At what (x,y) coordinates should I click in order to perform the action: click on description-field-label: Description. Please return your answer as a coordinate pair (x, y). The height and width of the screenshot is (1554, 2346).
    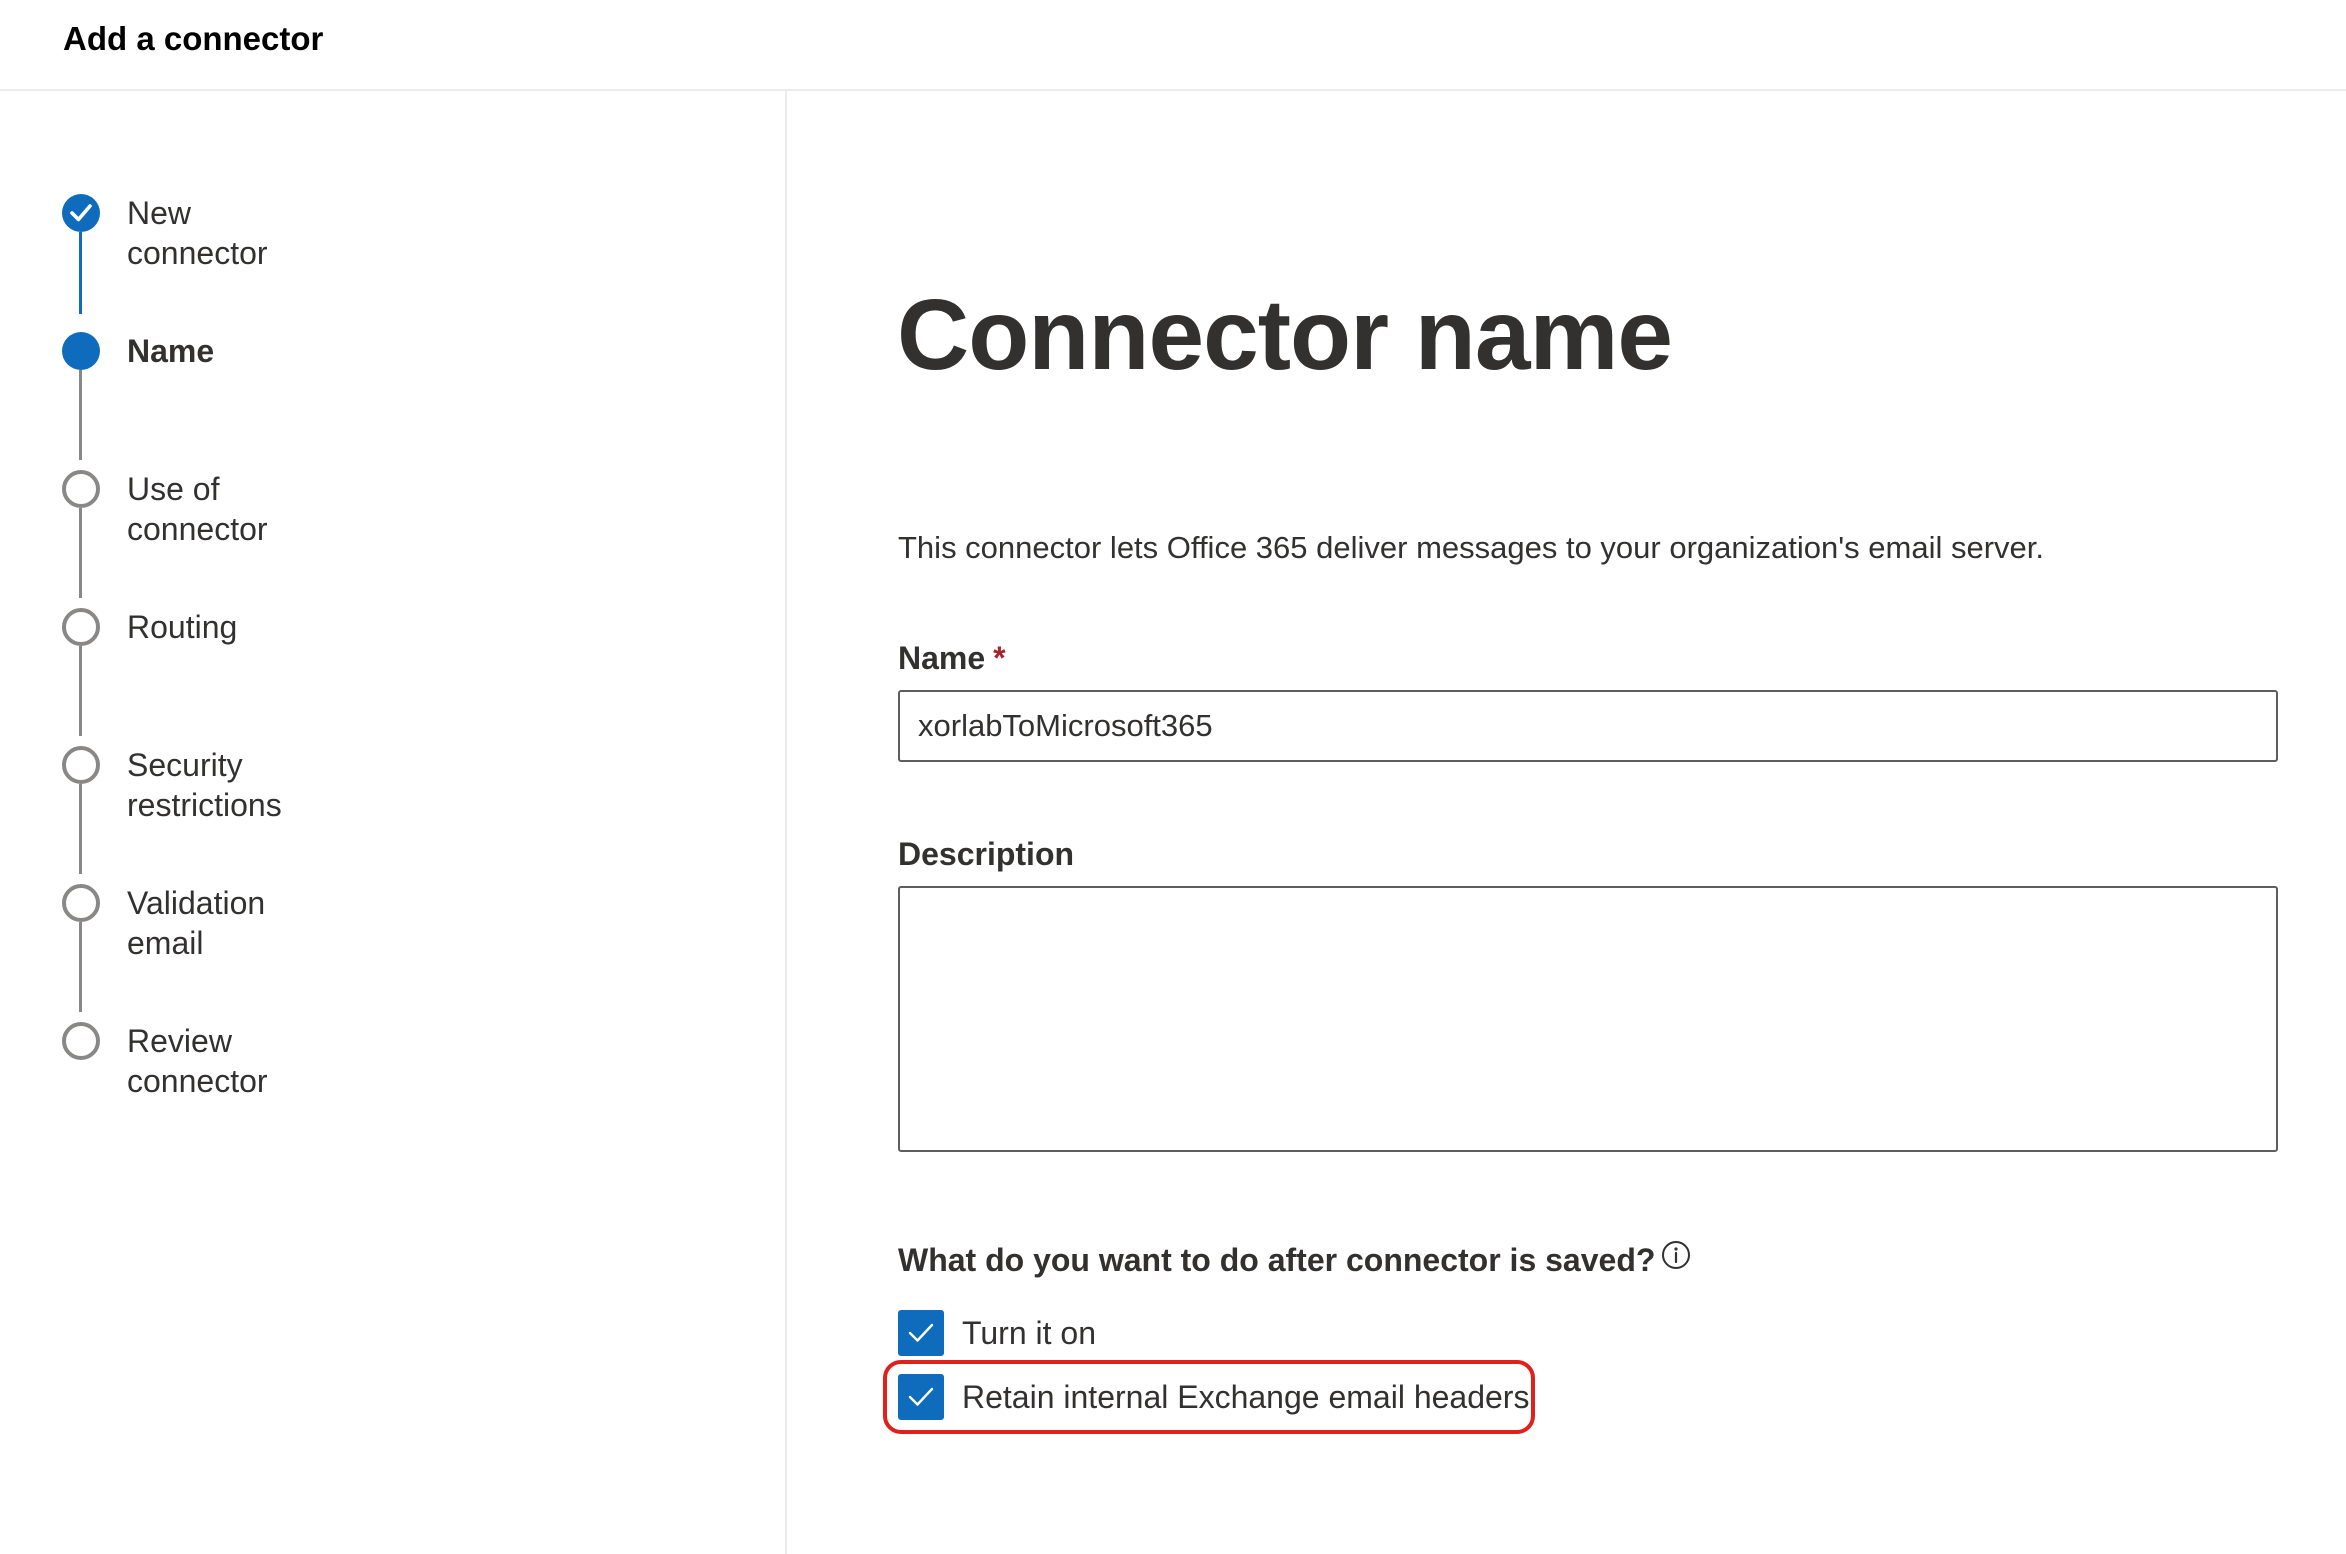
    Looking at the image, I should click on (986, 854).